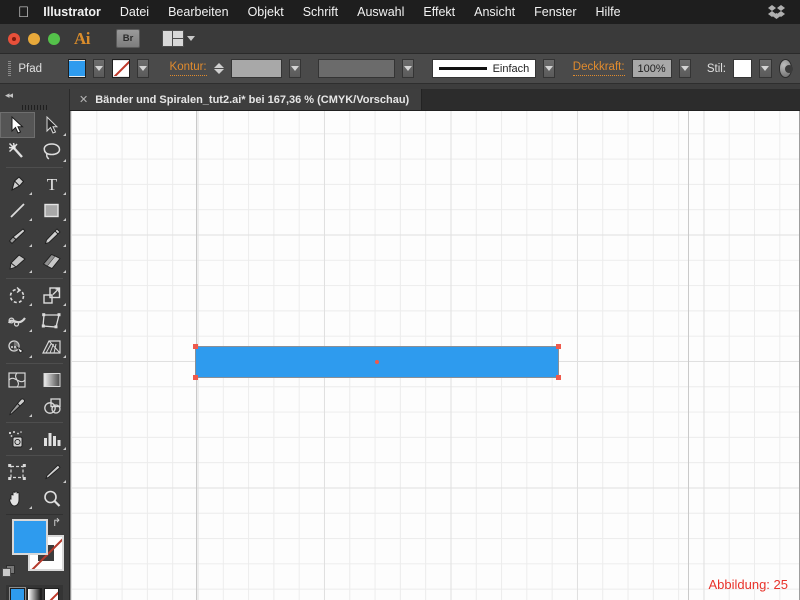  I want to click on menu-item-schrift: Schrift, so click(320, 12).